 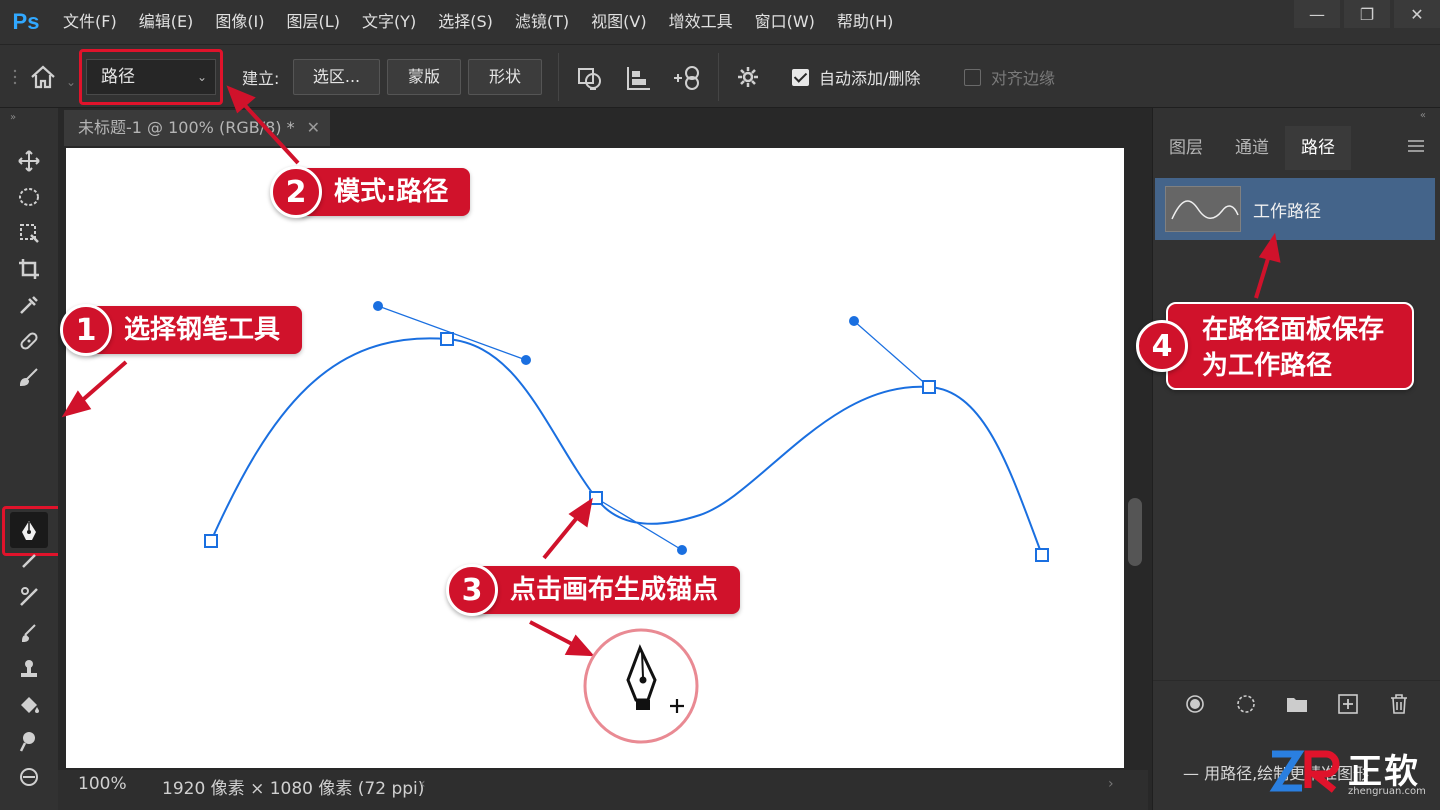 What do you see at coordinates (29, 341) in the screenshot?
I see `healing-brush-tool-icon` at bounding box center [29, 341].